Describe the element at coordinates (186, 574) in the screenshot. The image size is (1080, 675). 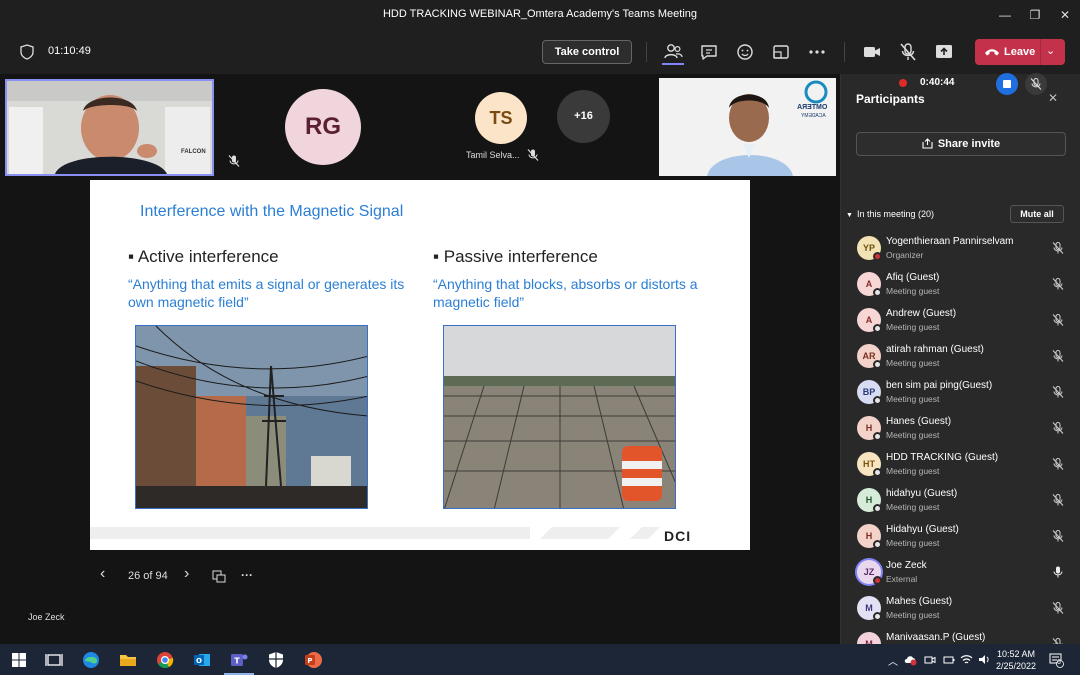
I see `next-slide-icon: ›` at that location.